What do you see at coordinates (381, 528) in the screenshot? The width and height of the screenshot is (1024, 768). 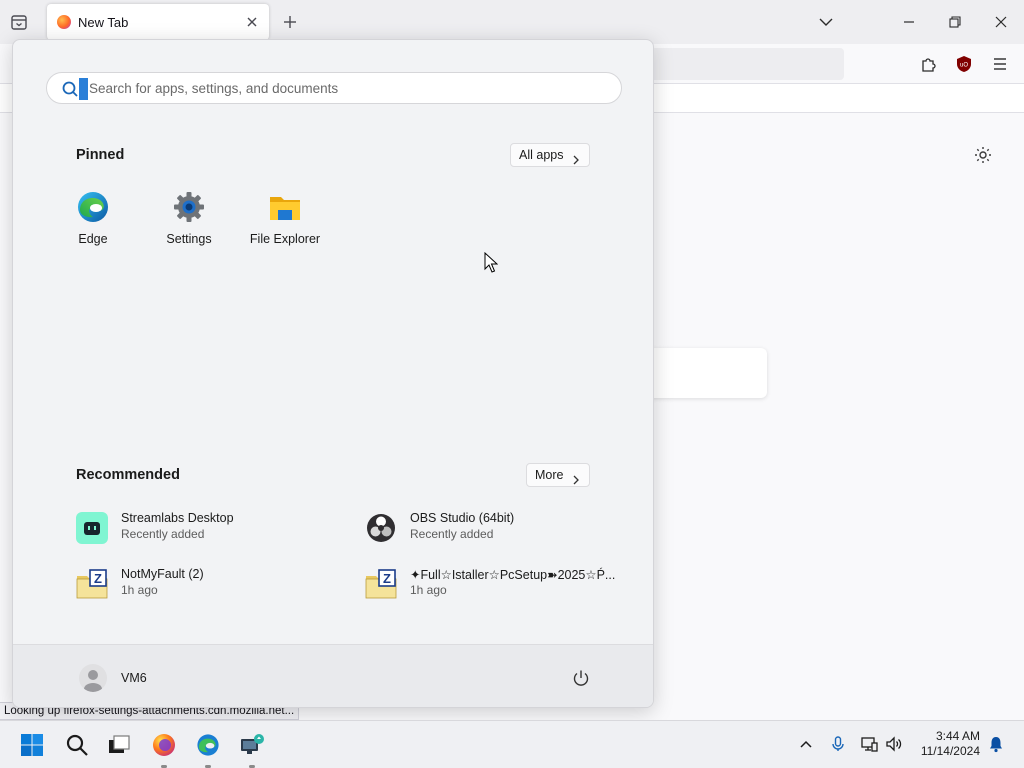 I see `obs-icon` at bounding box center [381, 528].